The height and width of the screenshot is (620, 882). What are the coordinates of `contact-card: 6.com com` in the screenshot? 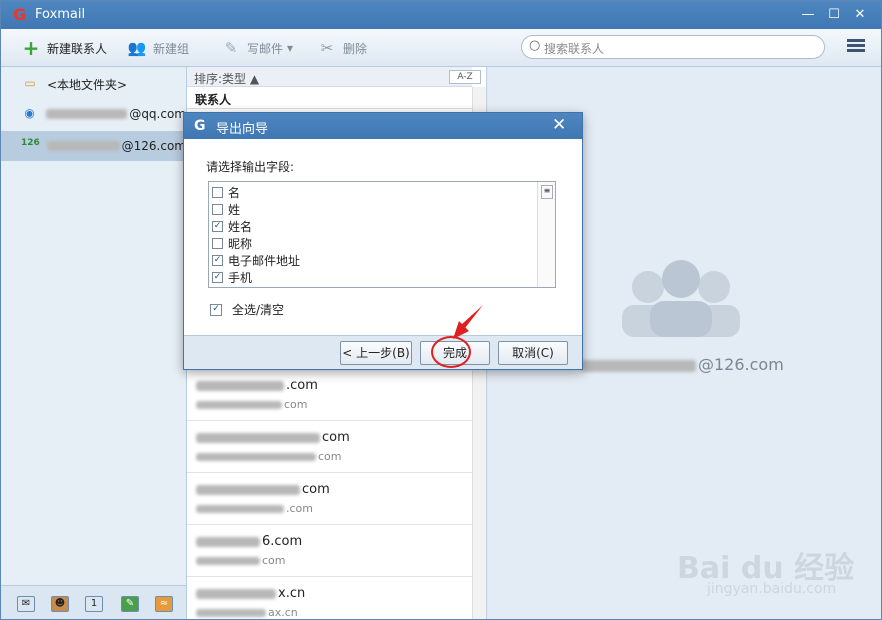 It's located at (329, 551).